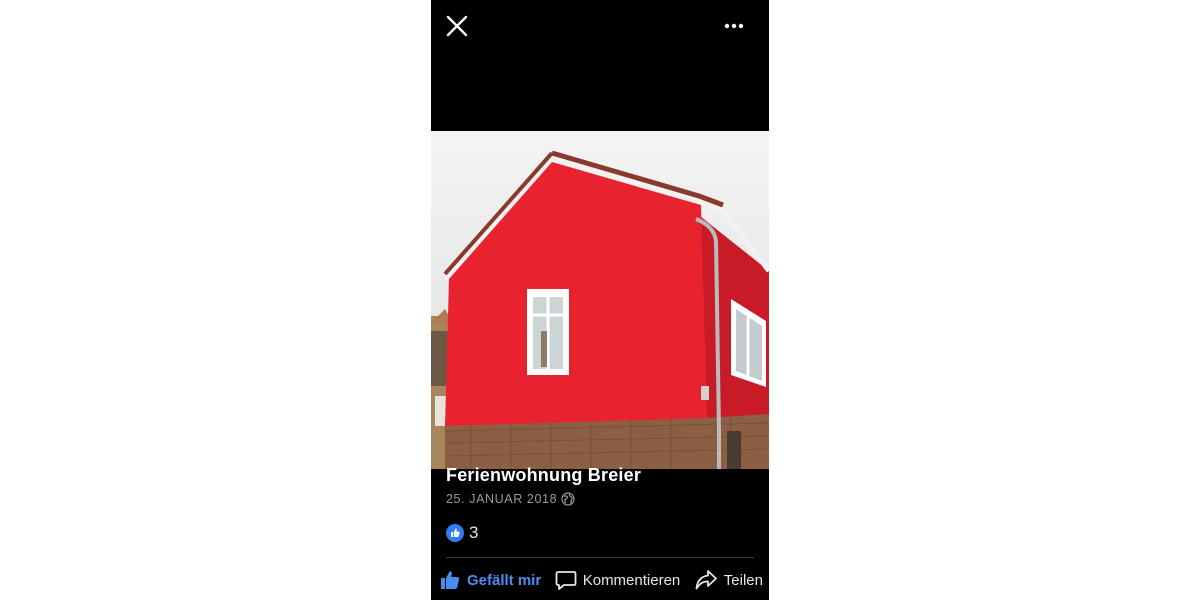 The image size is (1200, 600). What do you see at coordinates (631, 580) in the screenshot?
I see `comment-label: Kommentieren` at bounding box center [631, 580].